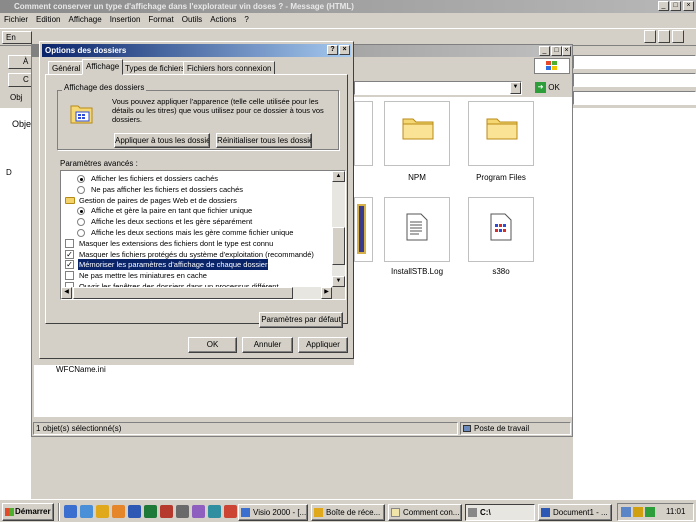 The height and width of the screenshot is (522, 696). I want to click on tray-app-icon, so click(650, 512).